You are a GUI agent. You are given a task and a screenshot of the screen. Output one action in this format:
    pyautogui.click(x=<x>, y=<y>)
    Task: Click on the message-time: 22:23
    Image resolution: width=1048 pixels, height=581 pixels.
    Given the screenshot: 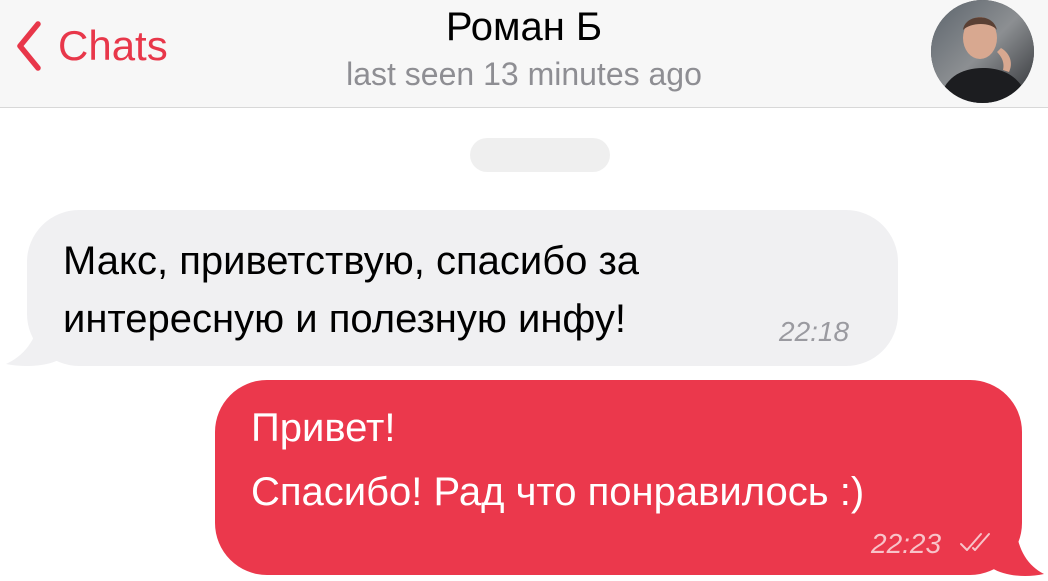 What is the action you would take?
    pyautogui.click(x=906, y=543)
    